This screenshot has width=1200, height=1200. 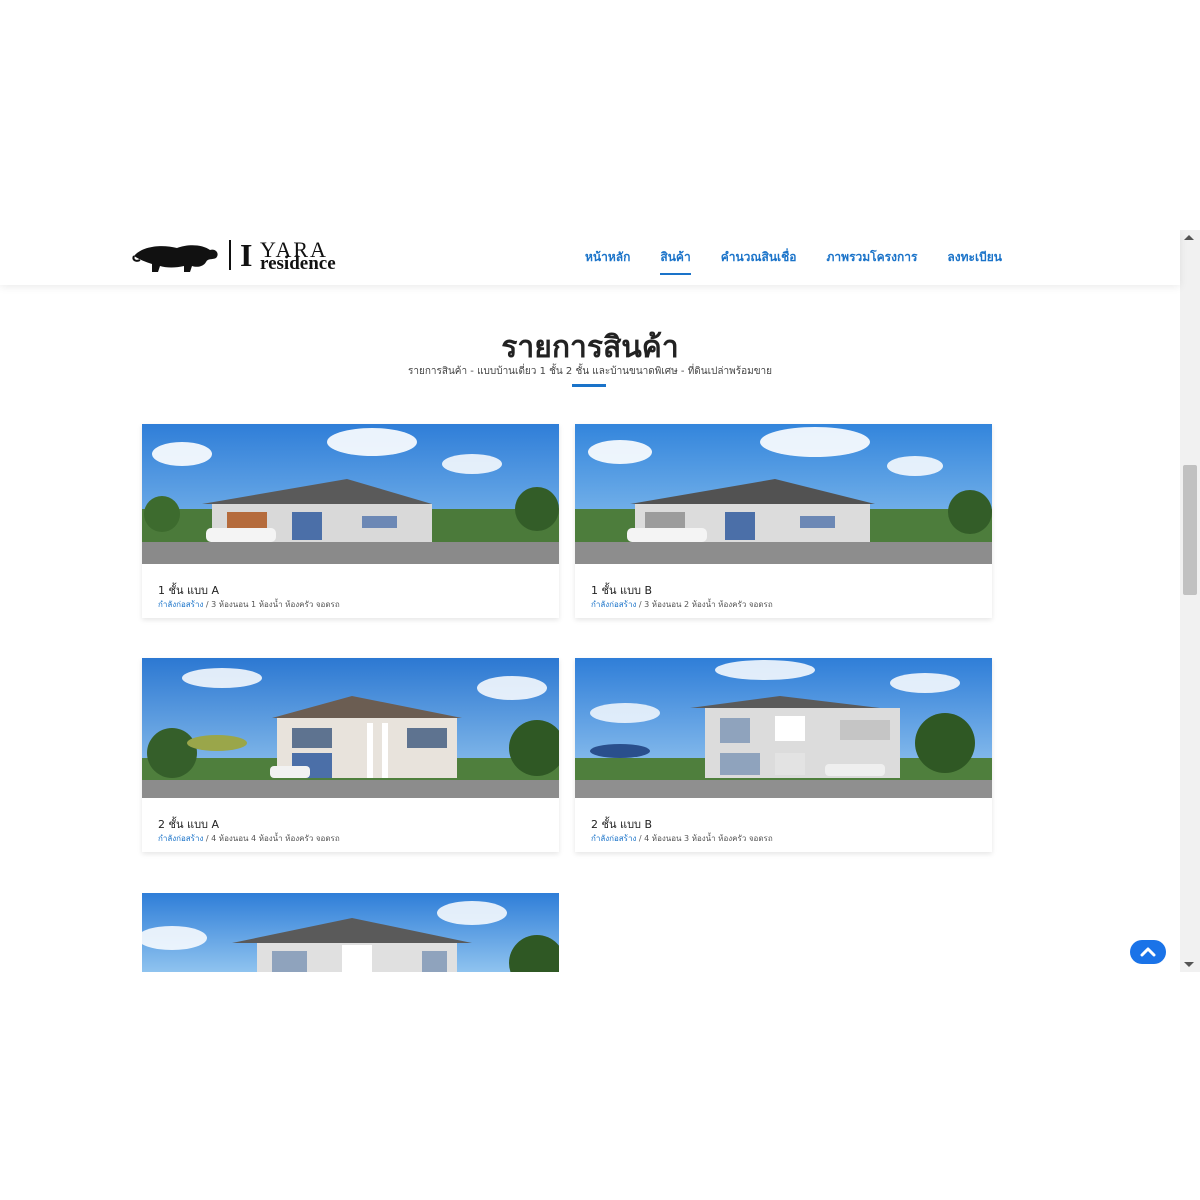 I want to click on product-title: 2 ชั้น แบบ B, so click(x=621, y=824).